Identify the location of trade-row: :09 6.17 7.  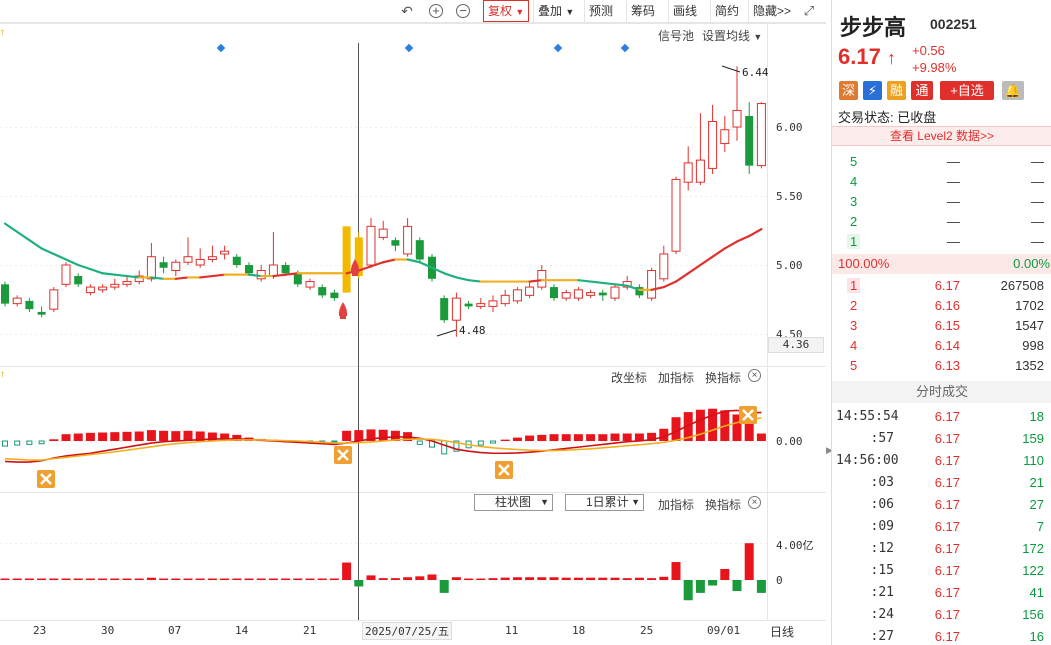
(941, 527).